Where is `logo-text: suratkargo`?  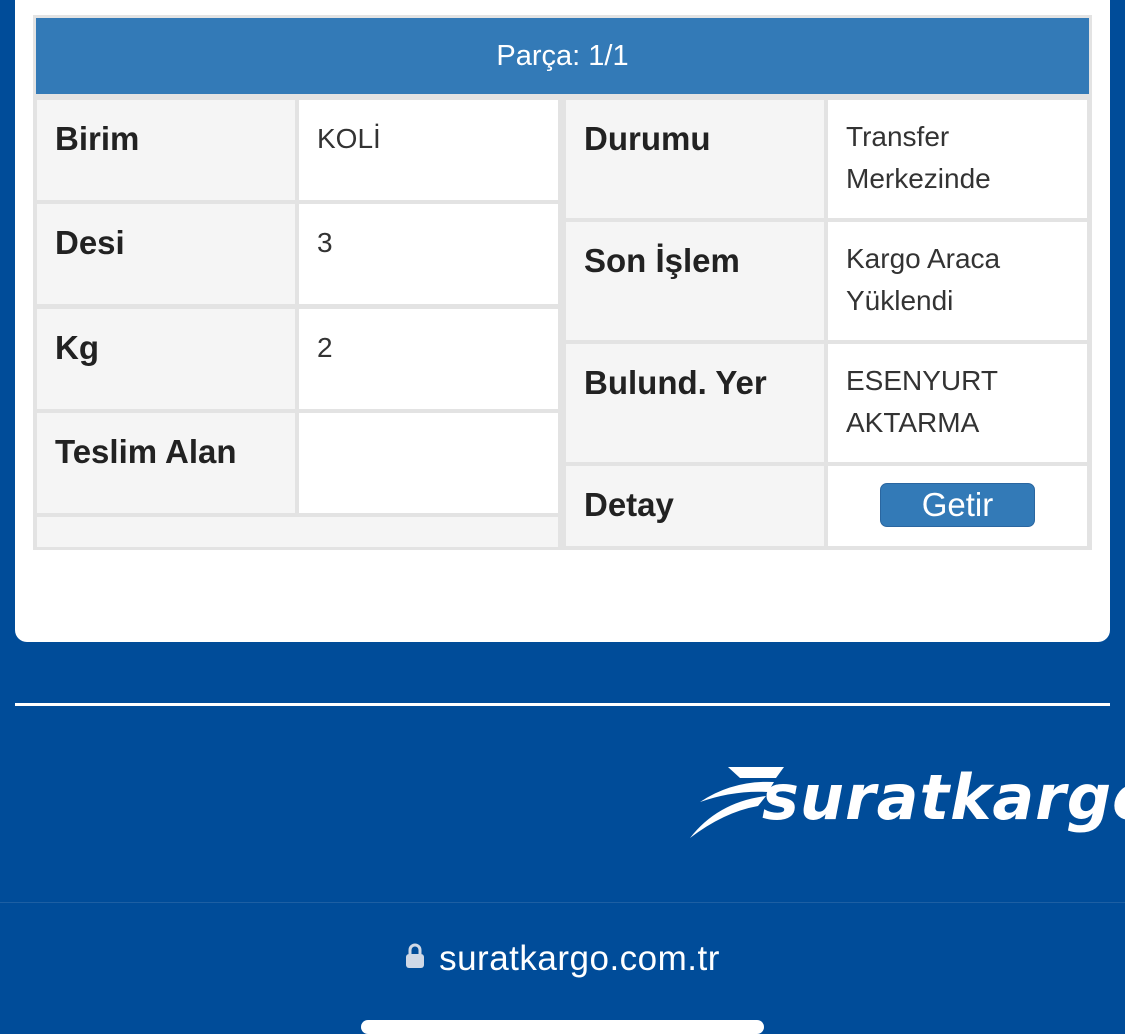 logo-text: suratkargo is located at coordinates (943, 797).